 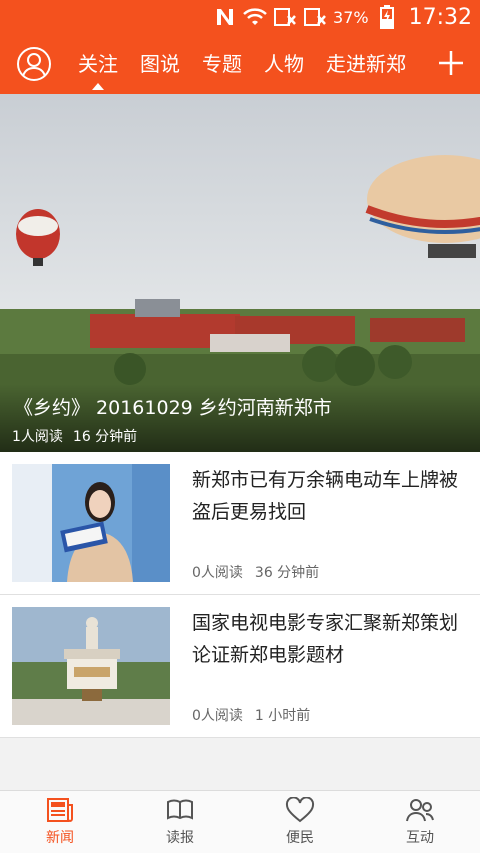 I want to click on tab-photo-story: 图说, so click(x=160, y=64).